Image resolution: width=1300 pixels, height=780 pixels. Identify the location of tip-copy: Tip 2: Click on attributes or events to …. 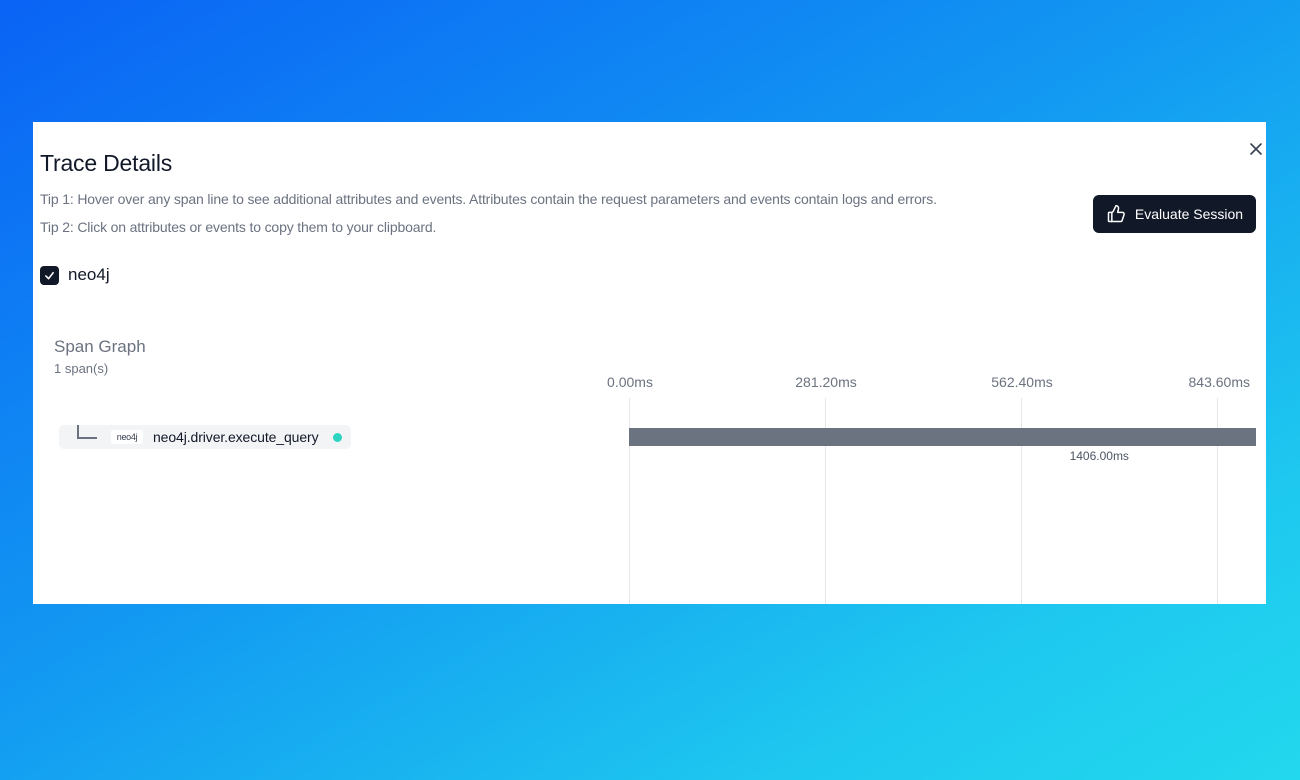
(238, 227).